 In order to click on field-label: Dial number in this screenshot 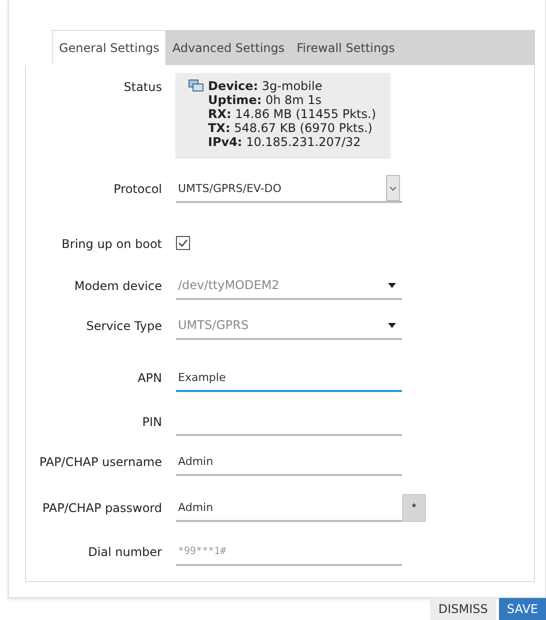, I will do `click(124, 552)`.